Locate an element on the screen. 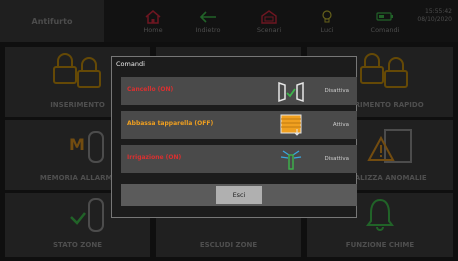  command-action: Attiva is located at coordinates (341, 125).